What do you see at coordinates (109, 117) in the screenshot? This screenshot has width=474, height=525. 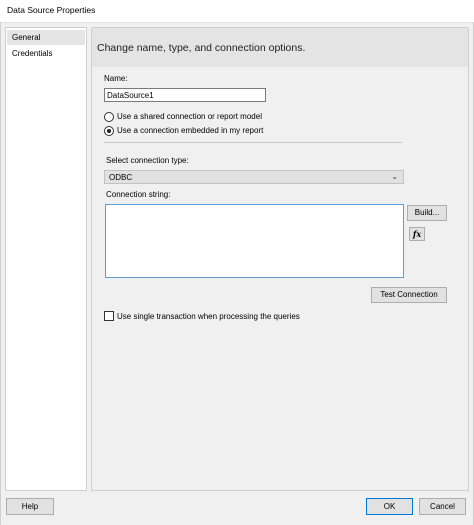 I see `radio-shared-connection` at bounding box center [109, 117].